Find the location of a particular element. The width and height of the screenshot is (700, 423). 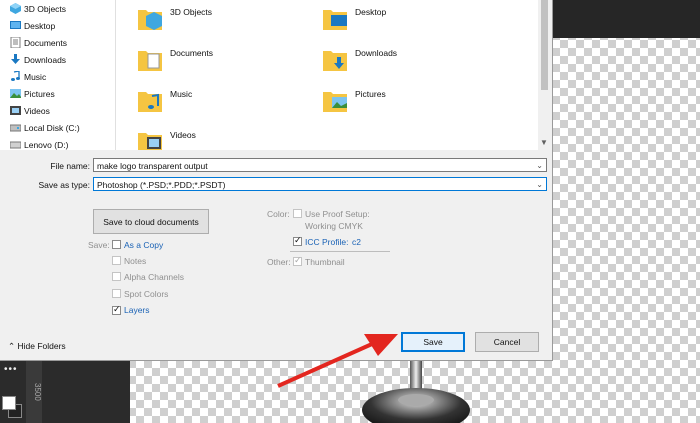

use-proof-setup-label: Use Proof Setup: is located at coordinates (337, 214).